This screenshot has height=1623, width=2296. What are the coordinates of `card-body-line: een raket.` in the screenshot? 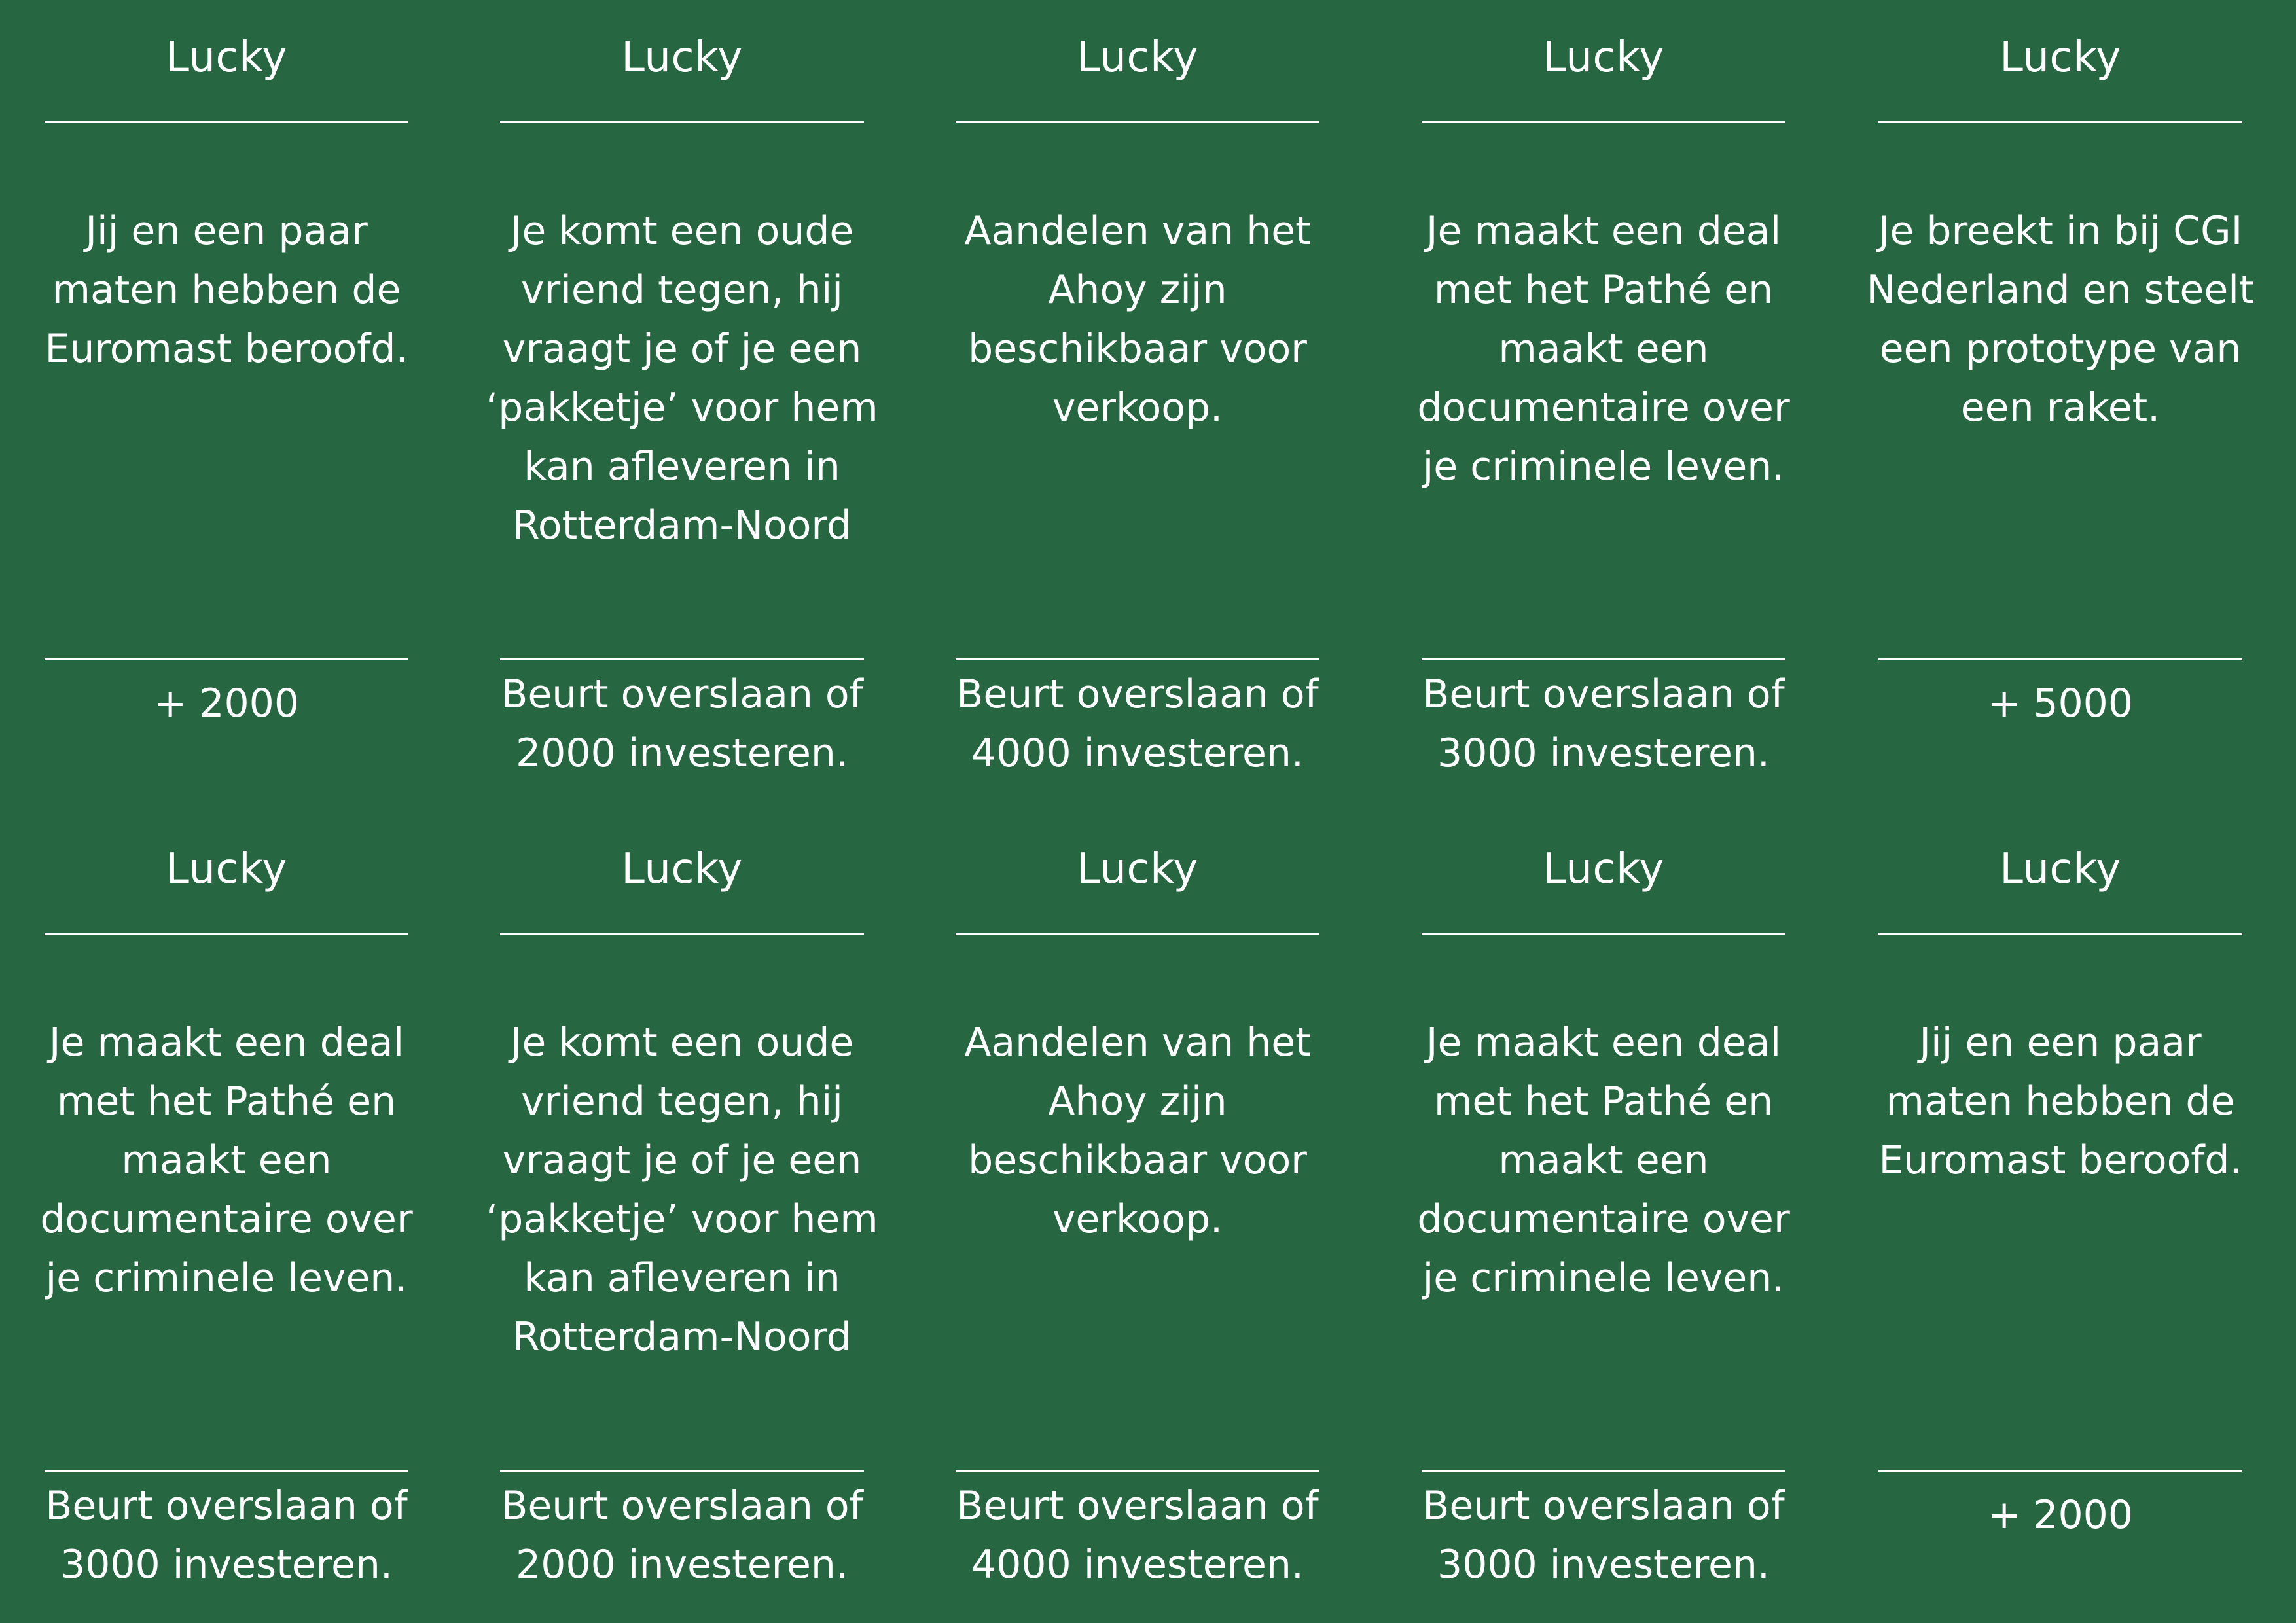 It's located at (2060, 408).